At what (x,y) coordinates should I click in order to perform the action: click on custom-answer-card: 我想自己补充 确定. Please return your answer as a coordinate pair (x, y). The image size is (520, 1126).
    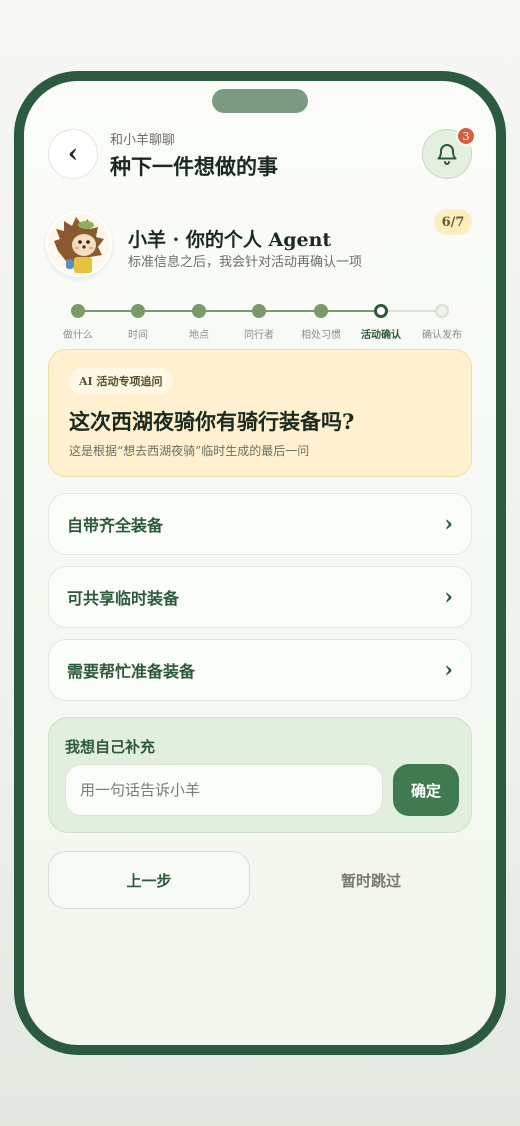
    Looking at the image, I should click on (260, 775).